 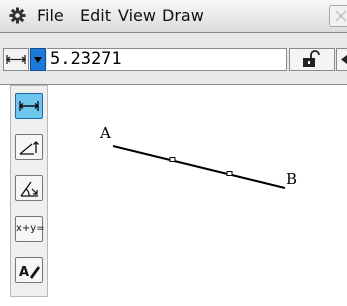 I want to click on equation-tool-label: x+y=, so click(x=30, y=228).